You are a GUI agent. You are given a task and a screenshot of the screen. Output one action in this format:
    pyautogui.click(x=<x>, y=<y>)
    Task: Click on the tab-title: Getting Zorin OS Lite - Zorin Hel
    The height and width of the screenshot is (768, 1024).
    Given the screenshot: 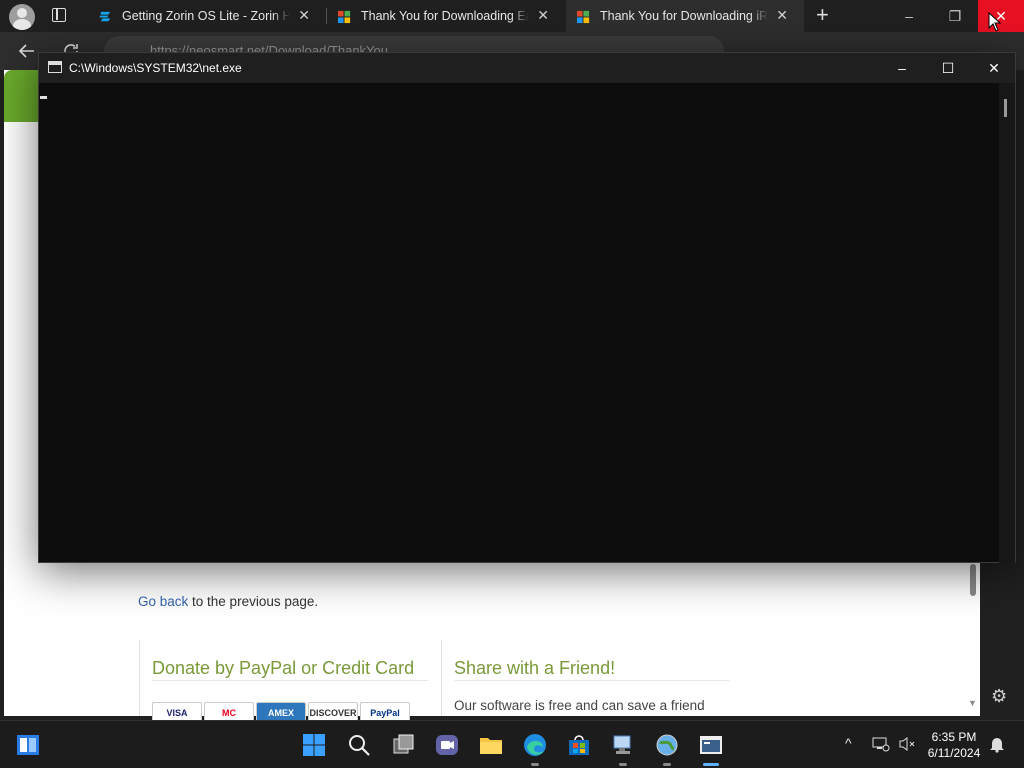 What is the action you would take?
    pyautogui.click(x=206, y=16)
    